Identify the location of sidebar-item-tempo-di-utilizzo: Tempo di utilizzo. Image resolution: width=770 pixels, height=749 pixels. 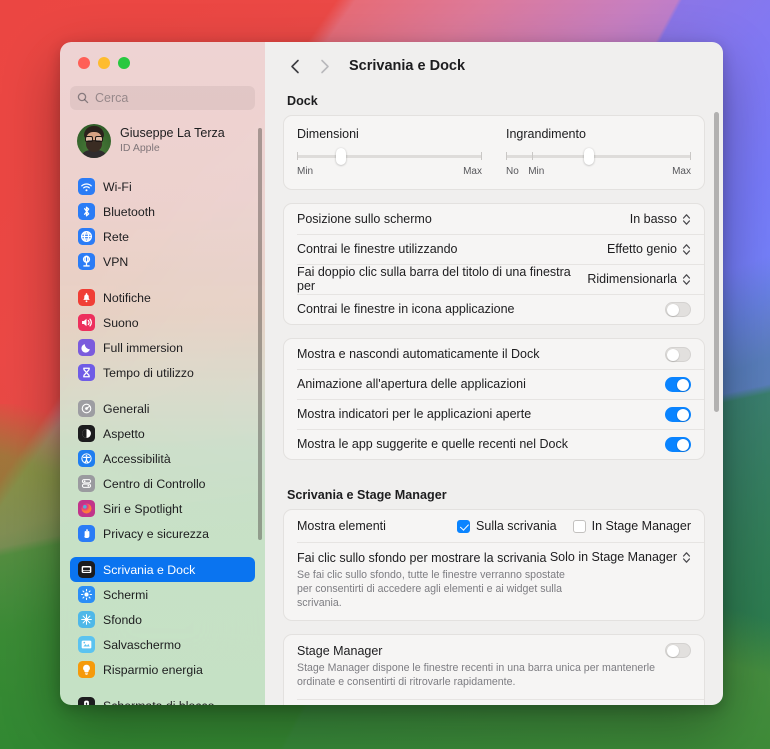
(162, 372).